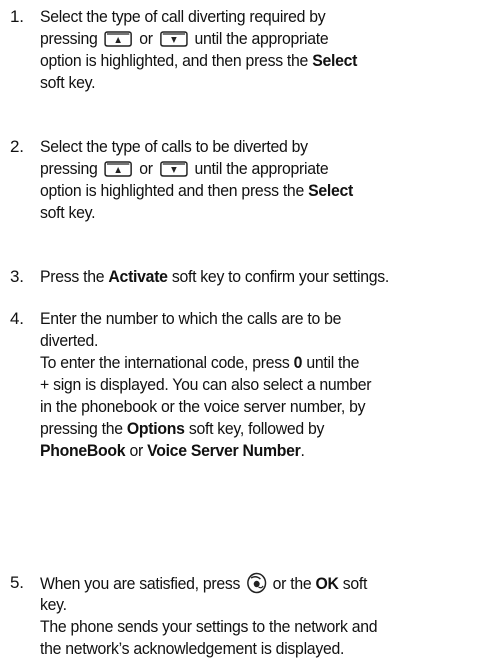 The height and width of the screenshot is (669, 502). What do you see at coordinates (17, 318) in the screenshot?
I see `step-number: 4.` at bounding box center [17, 318].